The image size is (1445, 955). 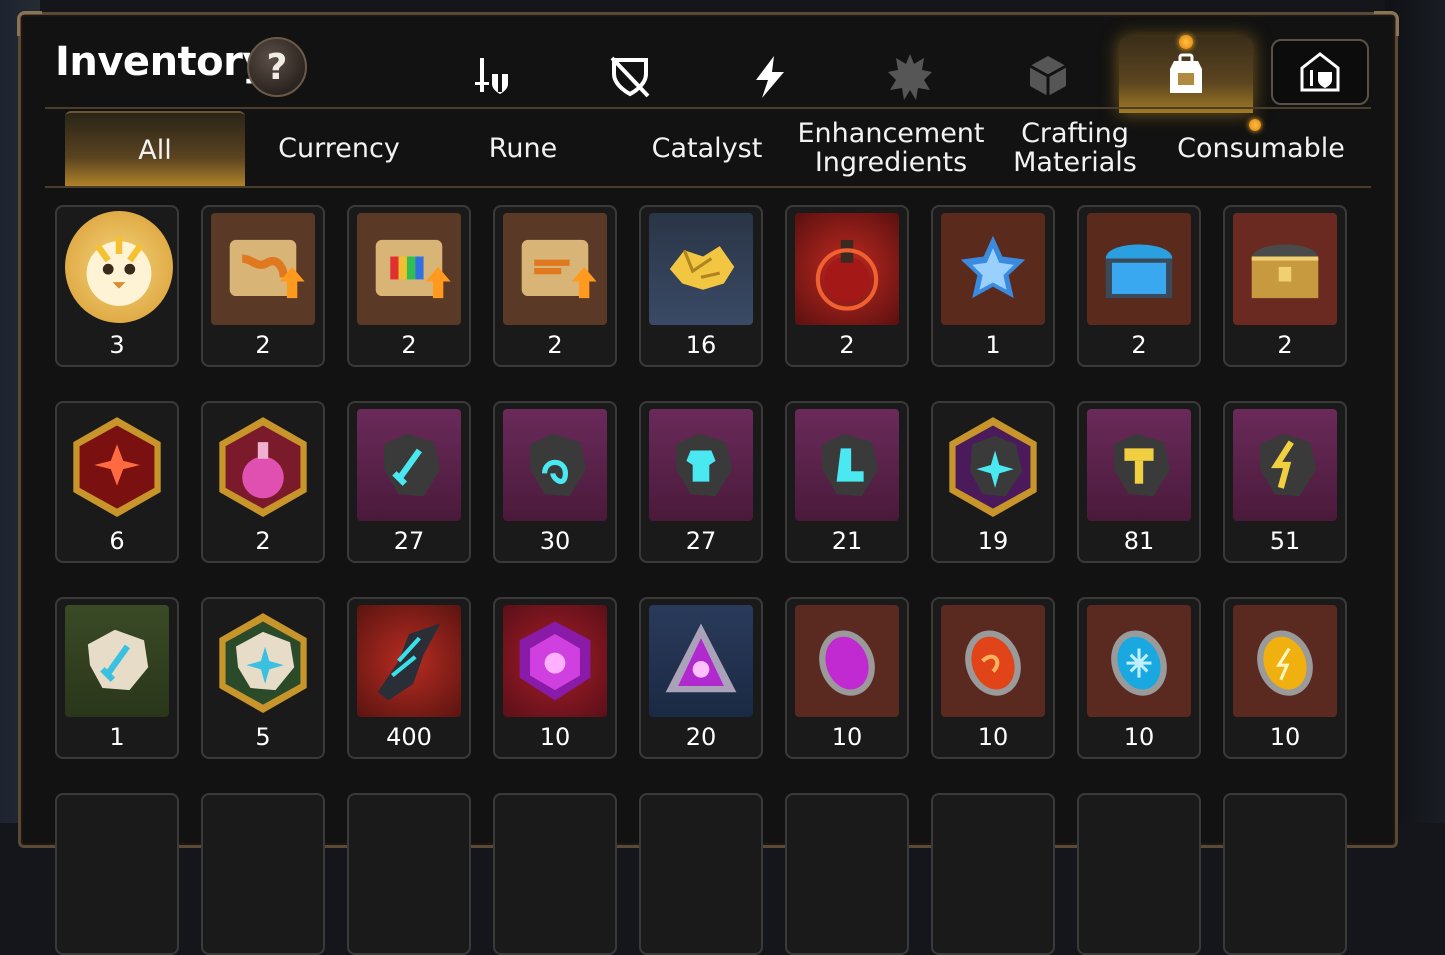 I want to click on purple-orb-icon, so click(x=847, y=661).